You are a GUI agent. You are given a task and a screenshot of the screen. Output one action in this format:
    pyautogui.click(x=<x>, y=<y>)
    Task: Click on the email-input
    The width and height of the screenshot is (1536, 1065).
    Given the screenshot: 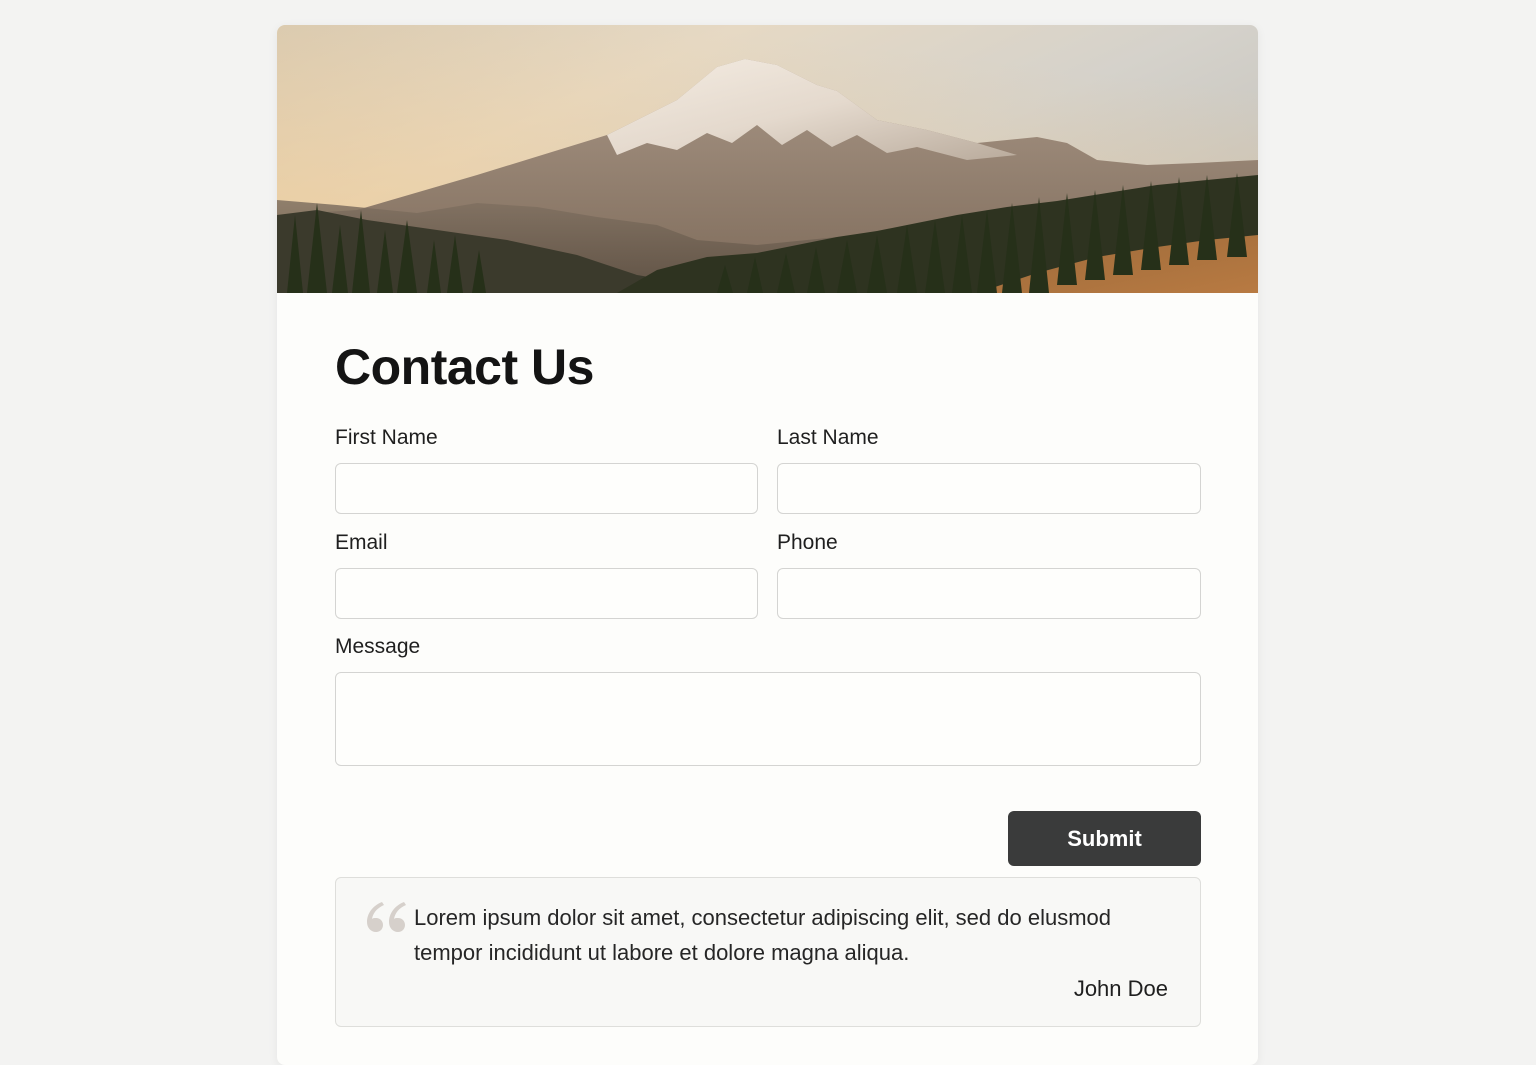 What is the action you would take?
    pyautogui.click(x=546, y=593)
    